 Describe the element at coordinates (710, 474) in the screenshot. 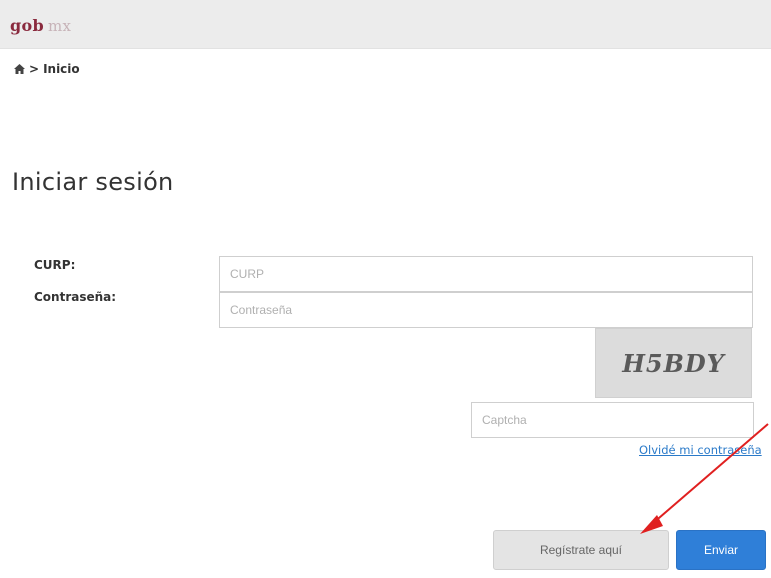

I see `annotation-arrow-line` at that location.